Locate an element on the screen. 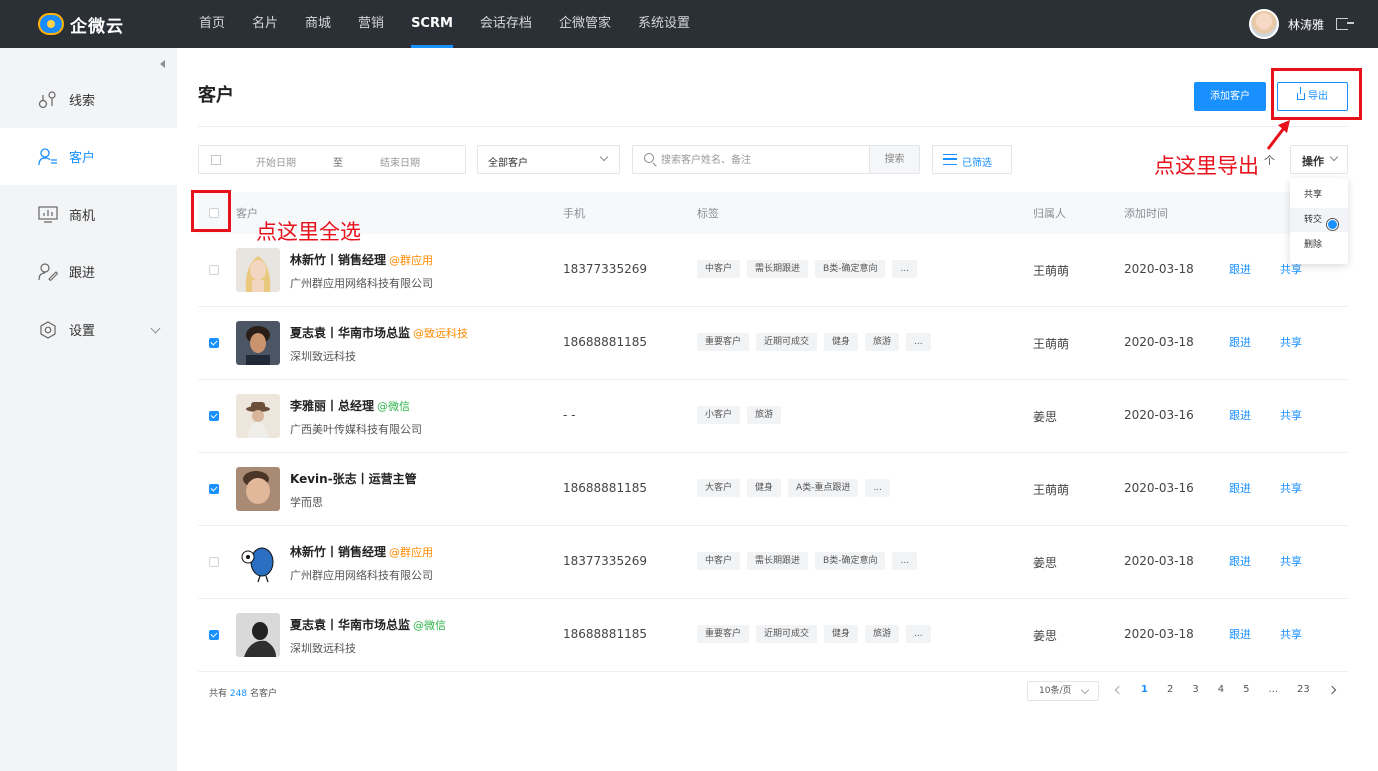 This screenshot has height=771, width=1378. sidebar-item-customer: 客户 is located at coordinates (88, 156).